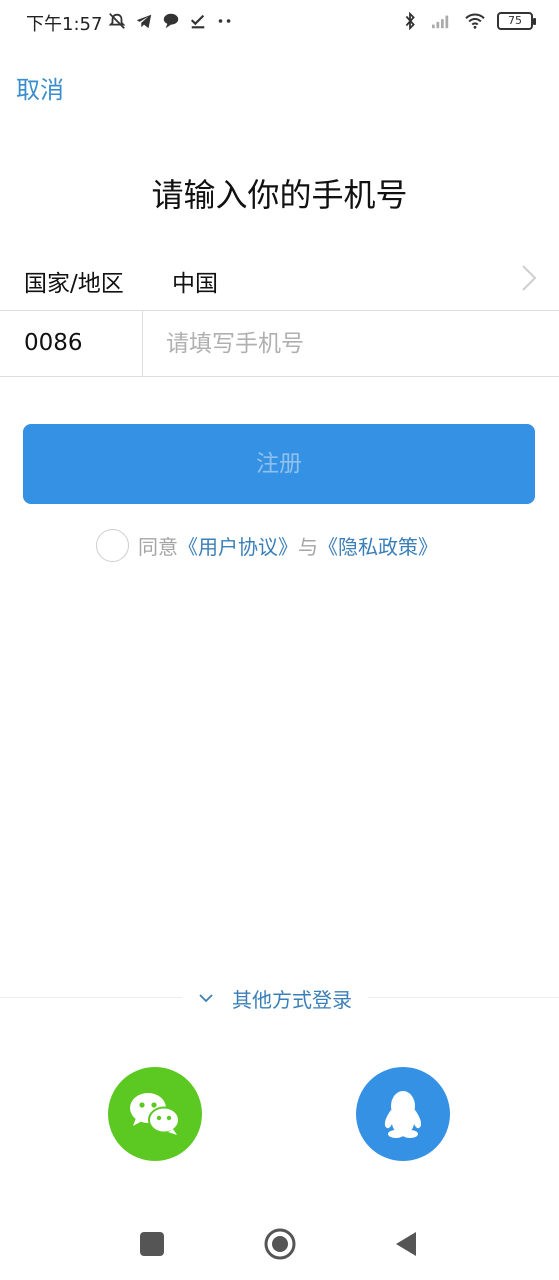 Image resolution: width=559 pixels, height=1280 pixels. What do you see at coordinates (224, 21) in the screenshot?
I see `more-dots-icon` at bounding box center [224, 21].